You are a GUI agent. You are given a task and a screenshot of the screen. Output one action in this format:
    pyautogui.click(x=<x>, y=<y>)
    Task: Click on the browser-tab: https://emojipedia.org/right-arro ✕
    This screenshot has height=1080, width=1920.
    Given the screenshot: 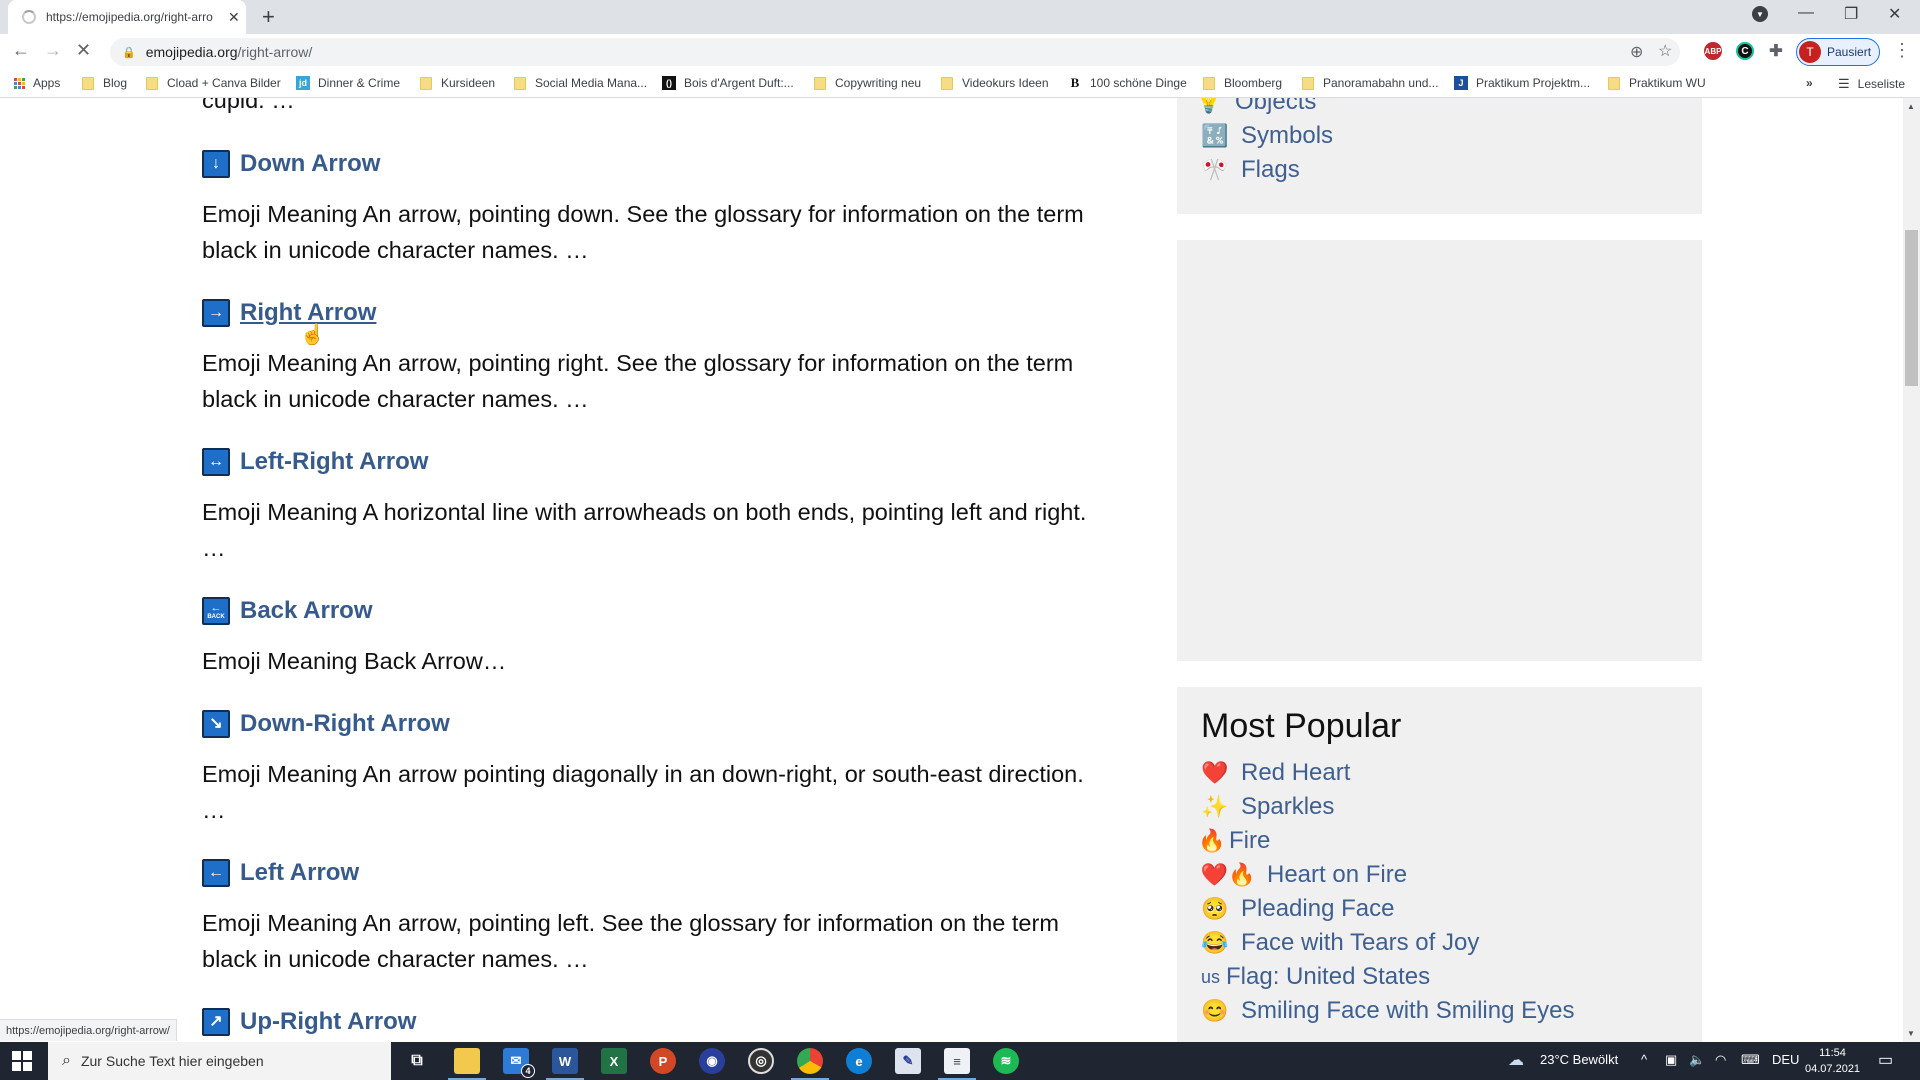 What is the action you would take?
    pyautogui.click(x=127, y=17)
    